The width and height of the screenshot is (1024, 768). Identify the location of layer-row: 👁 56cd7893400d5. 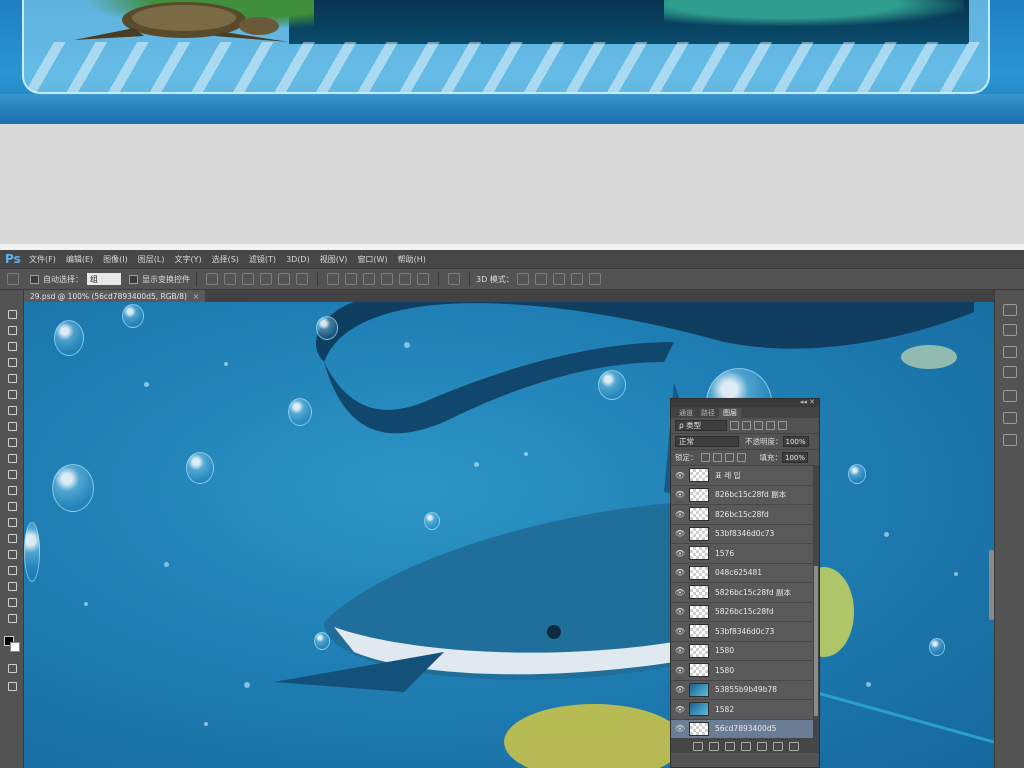
(745, 729).